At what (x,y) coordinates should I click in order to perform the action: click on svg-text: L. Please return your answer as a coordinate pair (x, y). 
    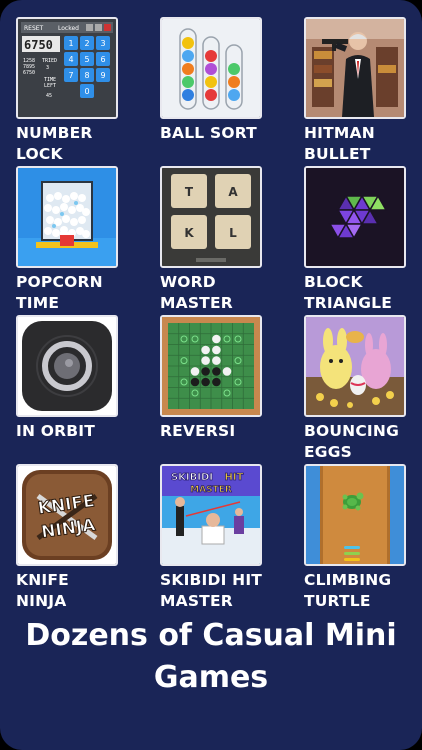
    Looking at the image, I should click on (233, 233).